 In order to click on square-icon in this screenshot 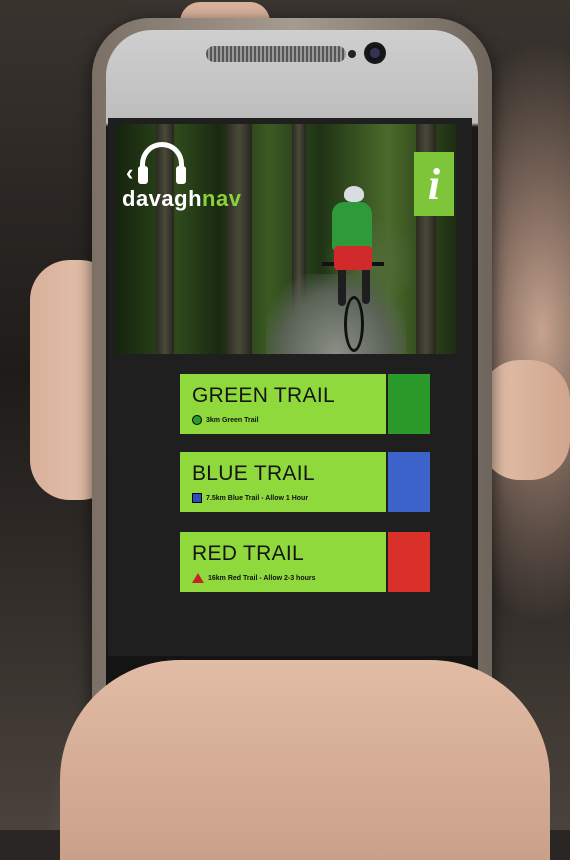, I will do `click(197, 498)`.